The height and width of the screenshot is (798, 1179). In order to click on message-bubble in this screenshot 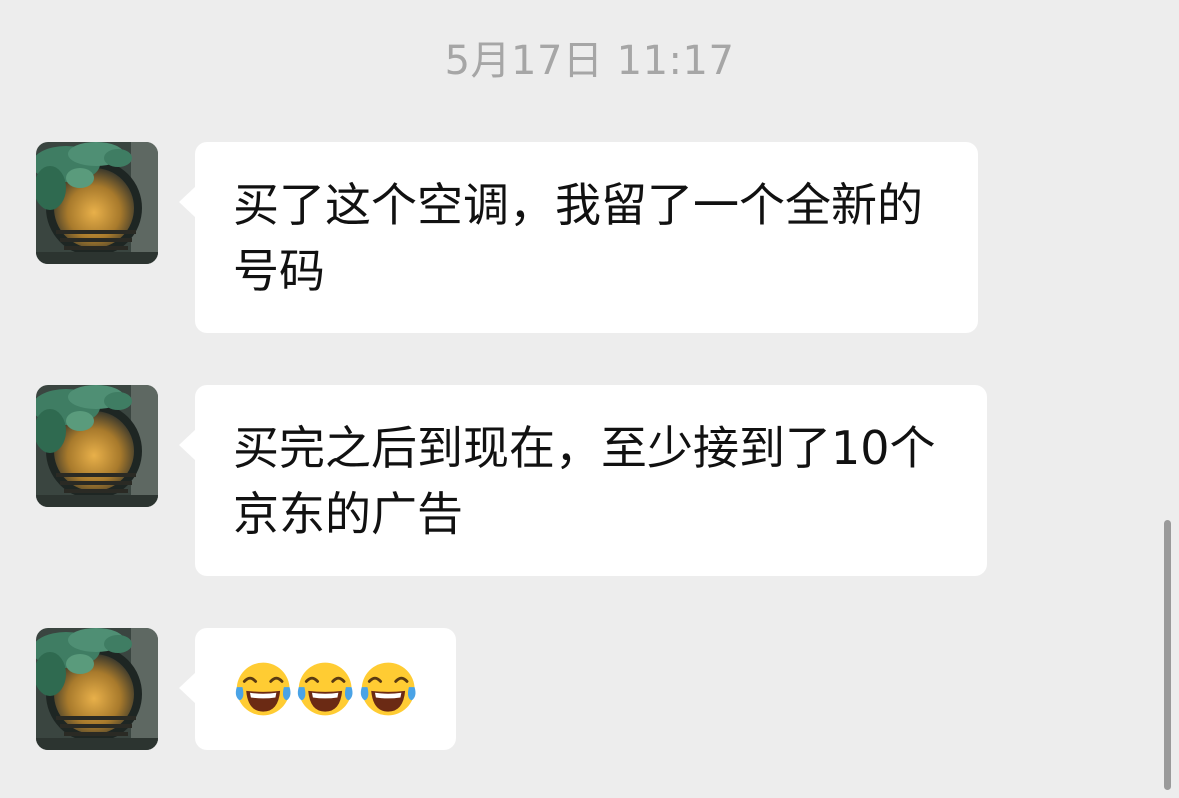, I will do `click(317, 689)`.